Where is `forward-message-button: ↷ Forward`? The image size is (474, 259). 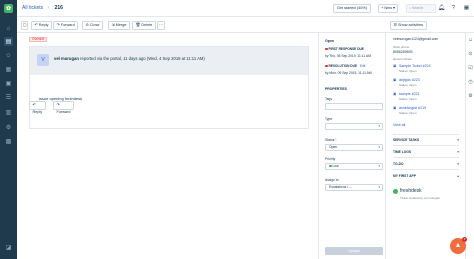 forward-message-button: ↷ Forward is located at coordinates (63, 107).